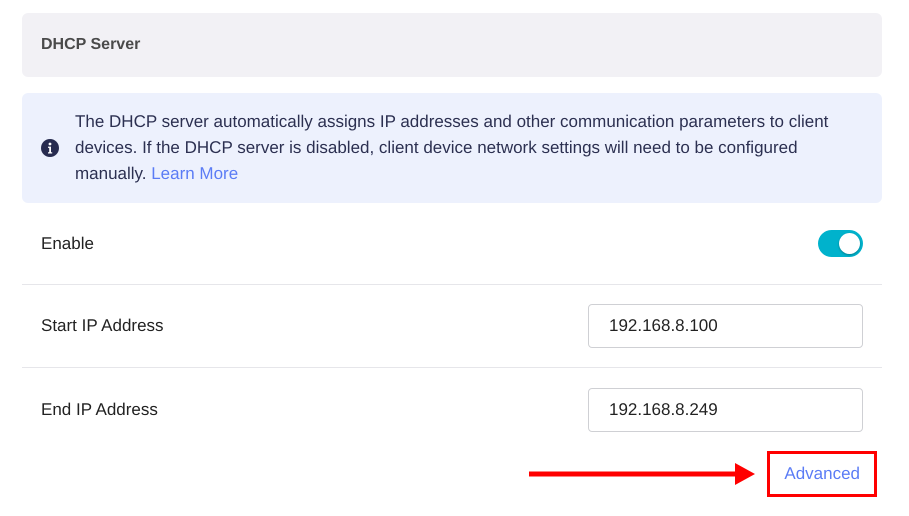 This screenshot has height=516, width=909. What do you see at coordinates (725, 326) in the screenshot?
I see `input-field: 192.168.8.100` at bounding box center [725, 326].